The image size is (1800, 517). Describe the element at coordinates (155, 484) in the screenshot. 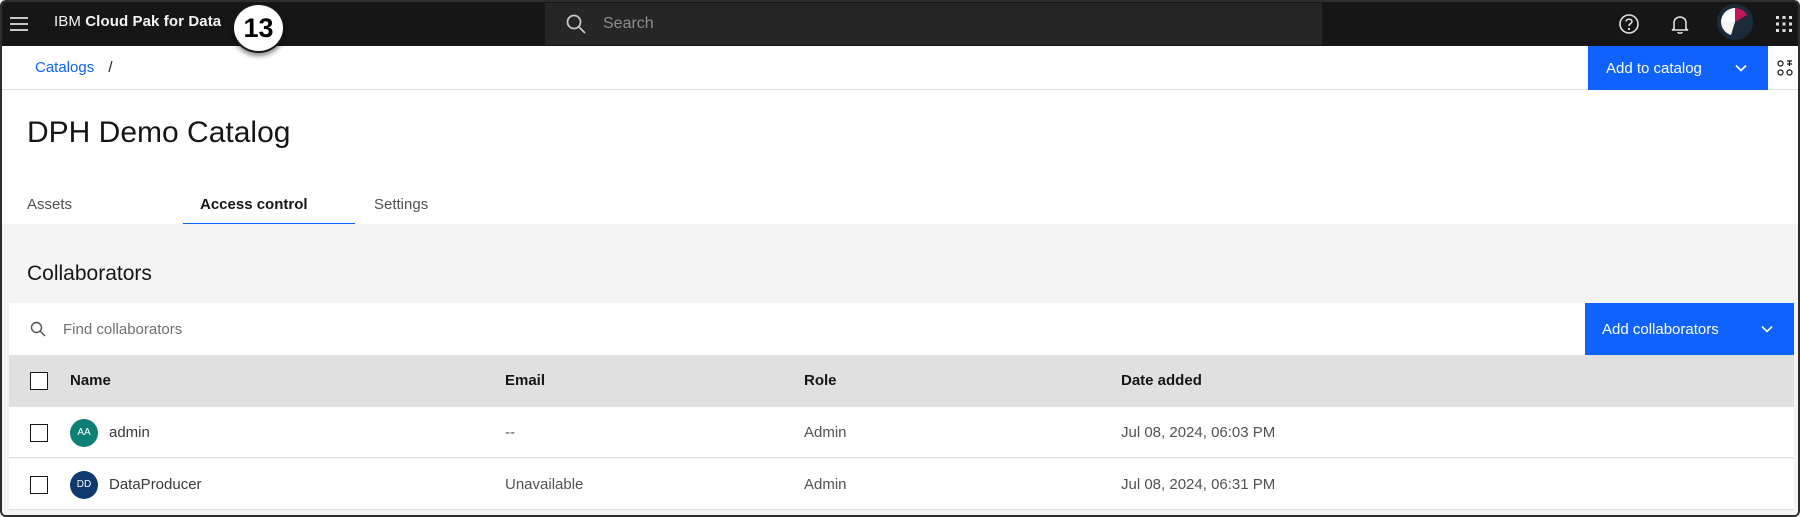

I see `collaborator-name: DataProducer` at that location.